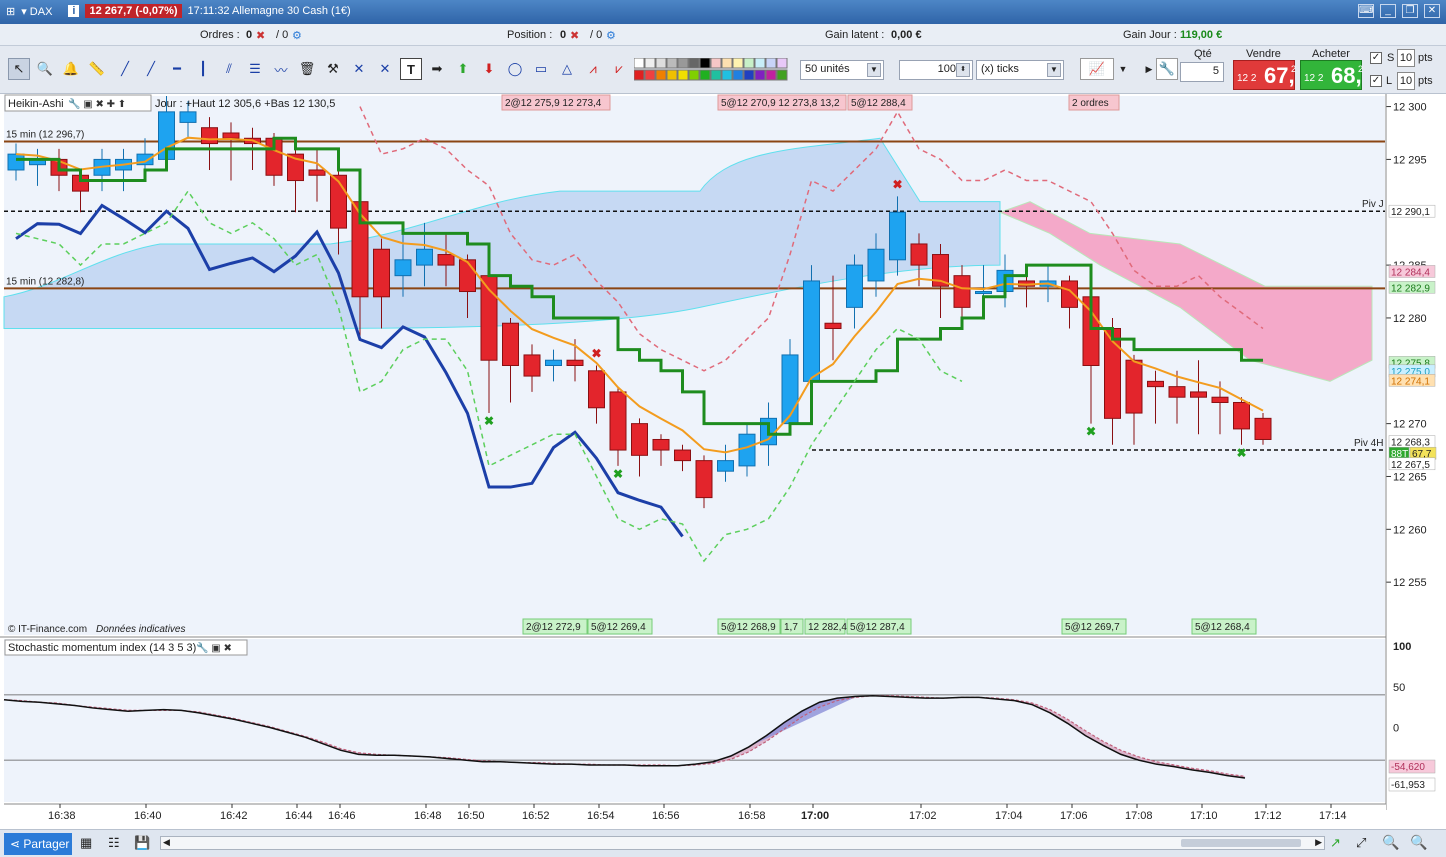 This screenshot has height=857, width=1446. I want to click on ticks-input: 100 ⬍, so click(936, 70).